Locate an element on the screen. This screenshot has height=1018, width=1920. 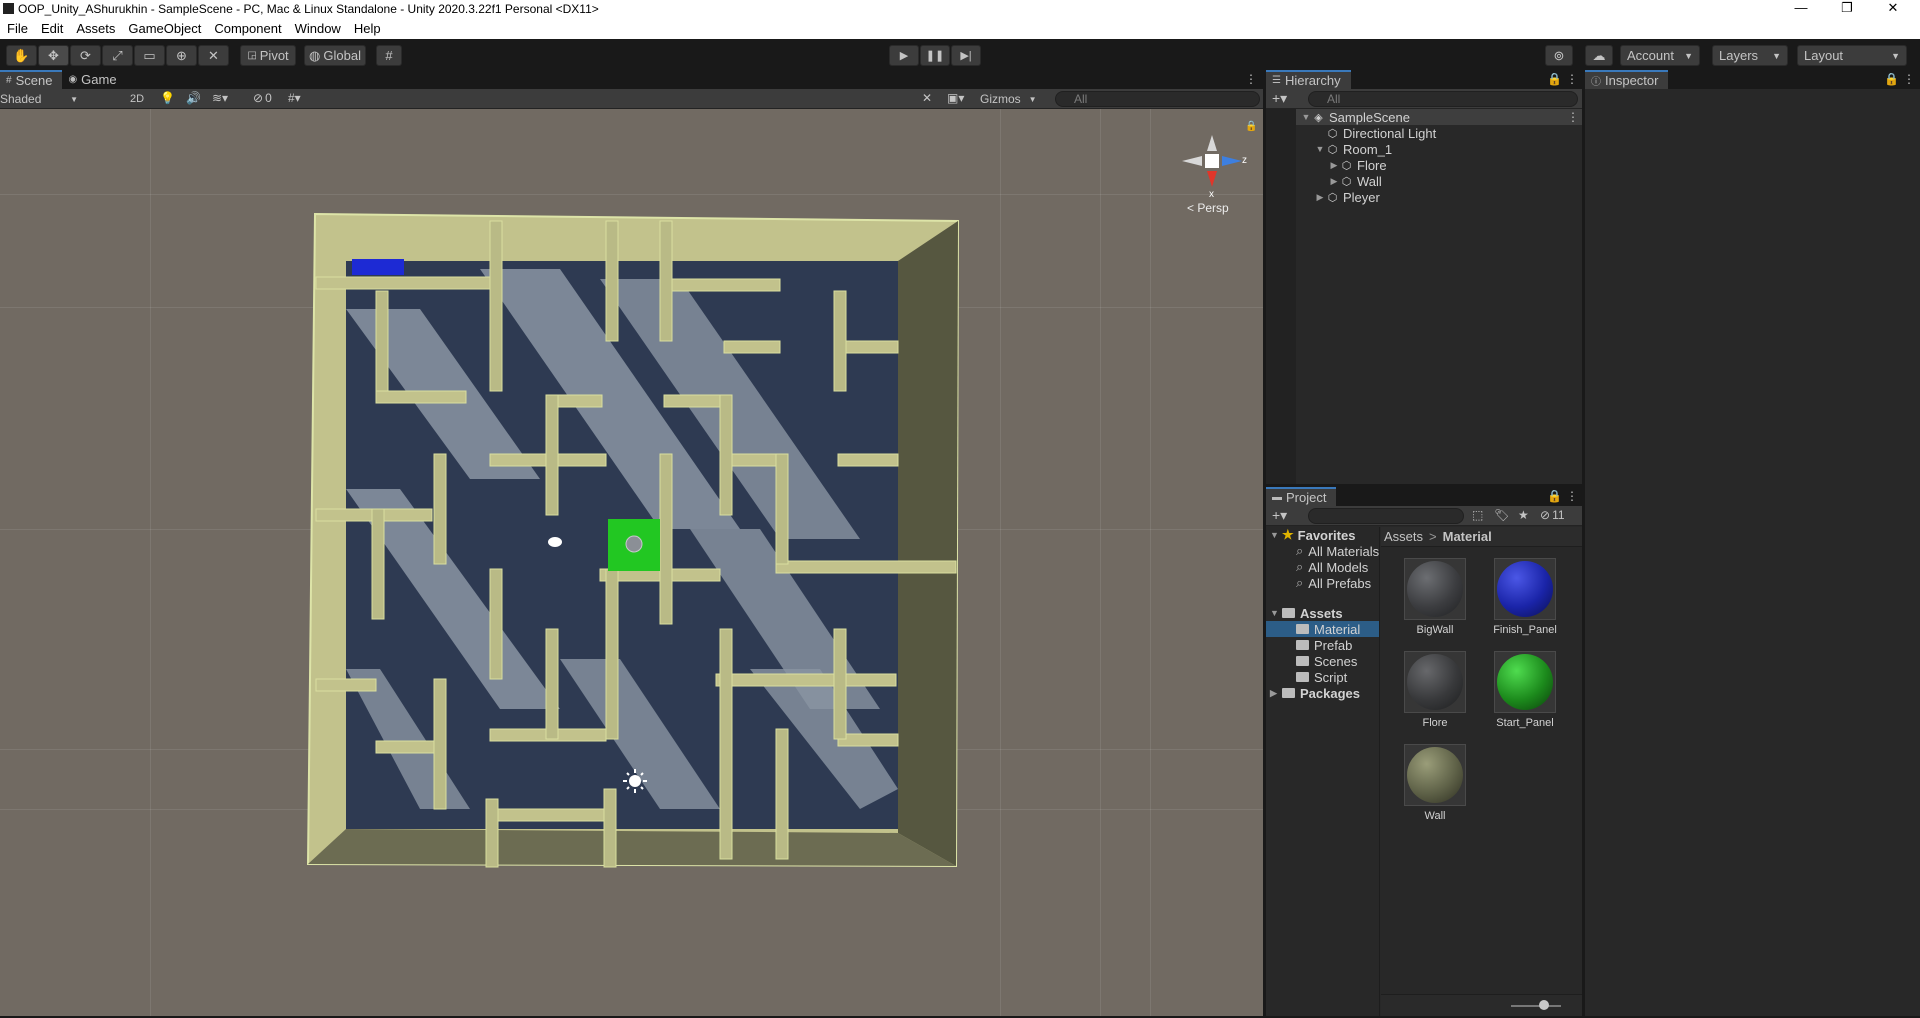
hierarchy-gutter is located at coordinates (1281, 296).